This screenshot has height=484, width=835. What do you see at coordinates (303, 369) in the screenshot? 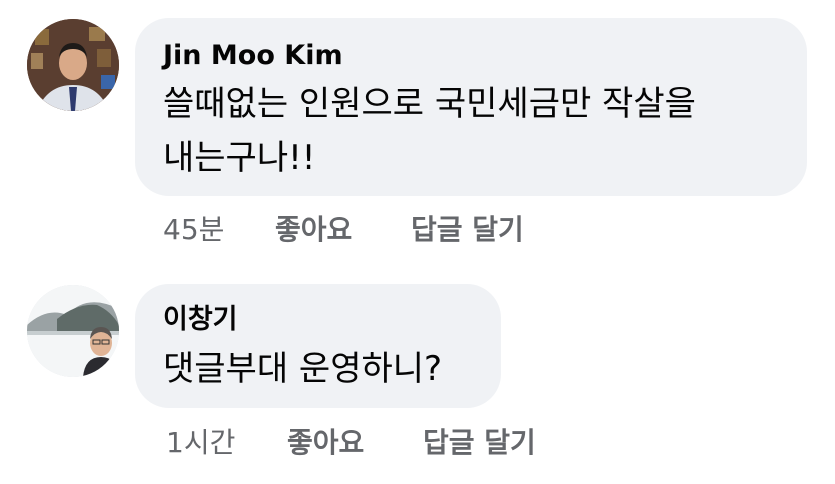
I see `comment-text-line-1: 댓글부대 운영하니?` at bounding box center [303, 369].